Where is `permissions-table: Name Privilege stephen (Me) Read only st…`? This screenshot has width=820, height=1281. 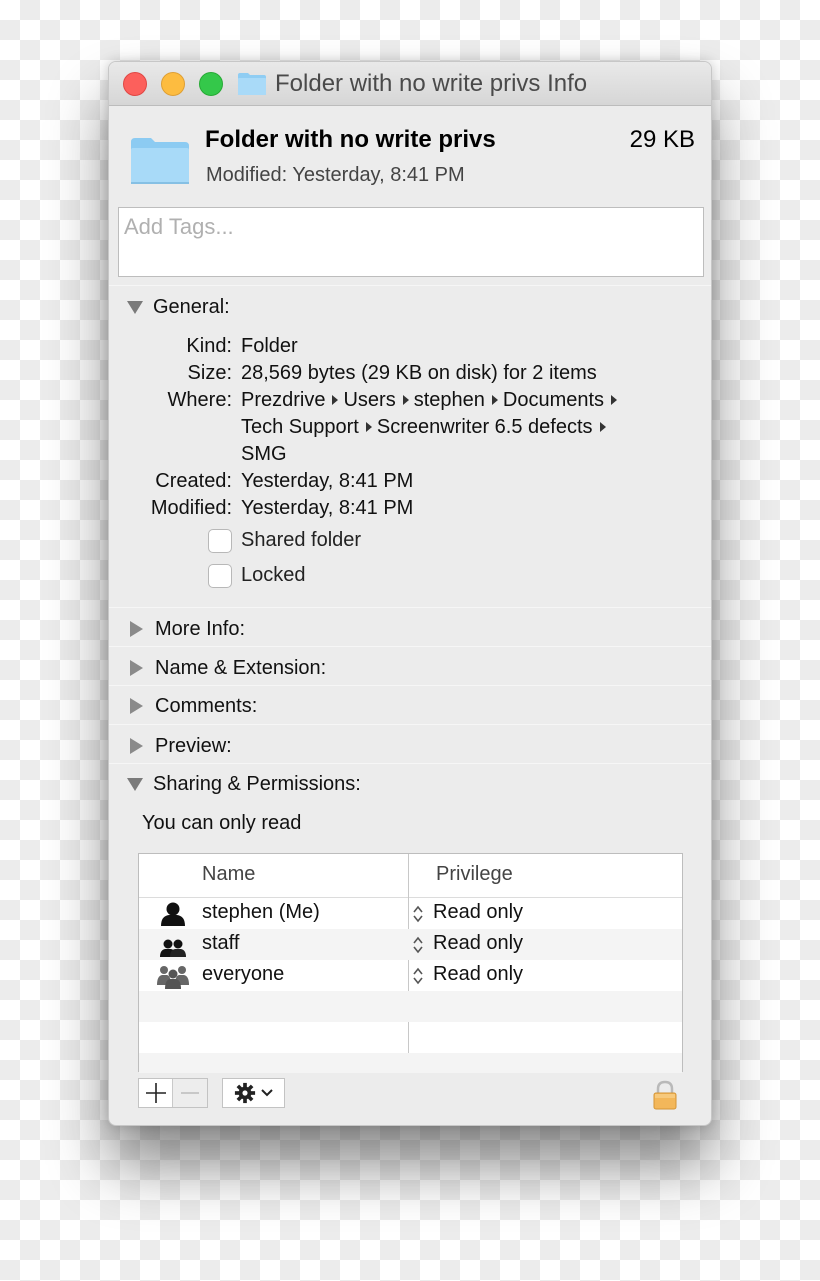 permissions-table: Name Privilege stephen (Me) Read only st… is located at coordinates (410, 963).